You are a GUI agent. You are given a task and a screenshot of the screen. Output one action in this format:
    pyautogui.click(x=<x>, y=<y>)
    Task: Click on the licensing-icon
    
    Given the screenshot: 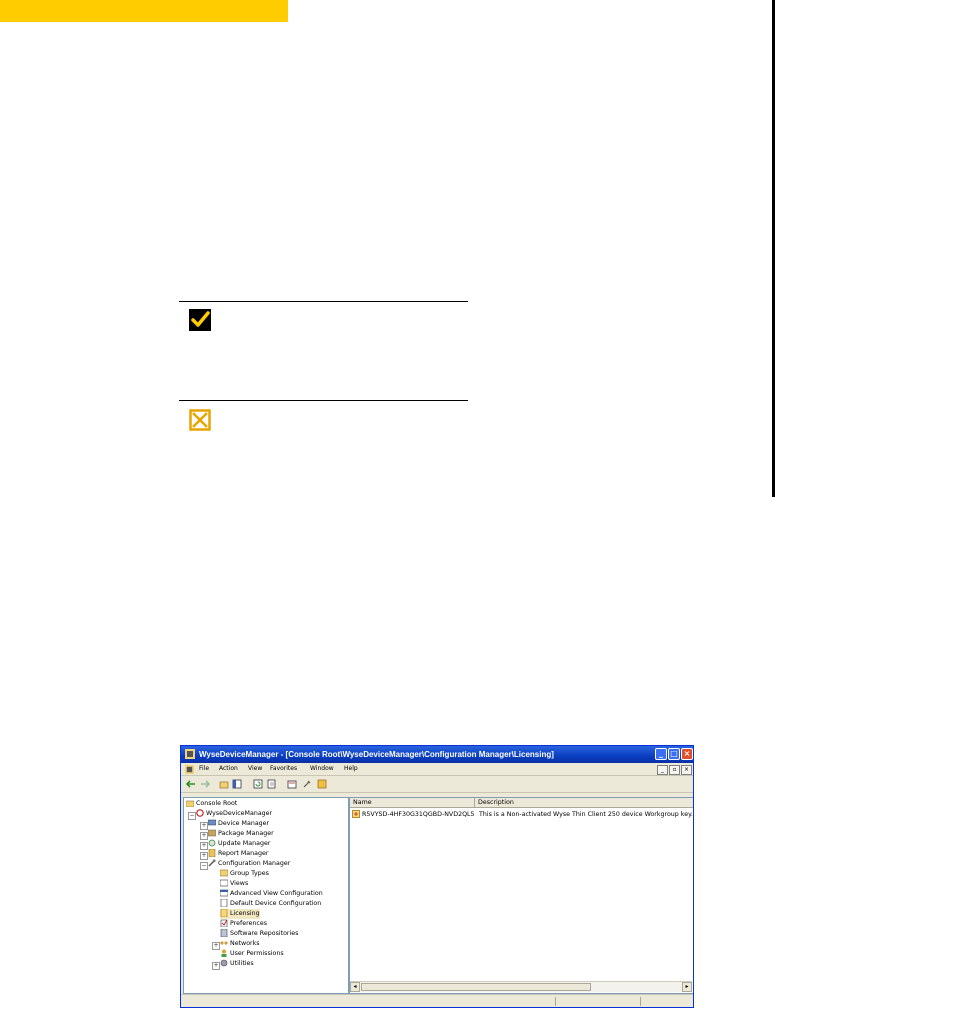 What is the action you would take?
    pyautogui.click(x=224, y=913)
    